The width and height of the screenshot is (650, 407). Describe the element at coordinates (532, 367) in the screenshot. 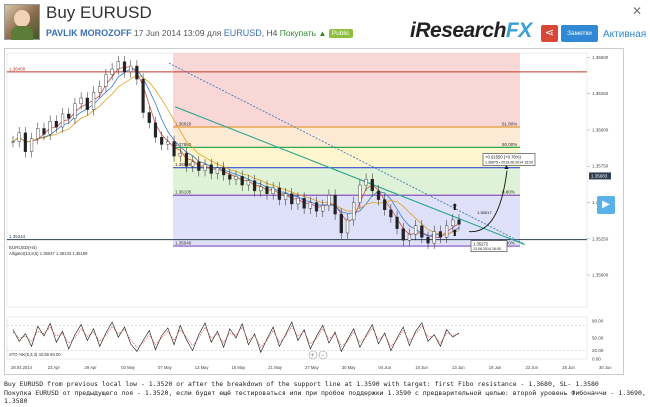

I see `date-axis-label: 23 Jun` at that location.